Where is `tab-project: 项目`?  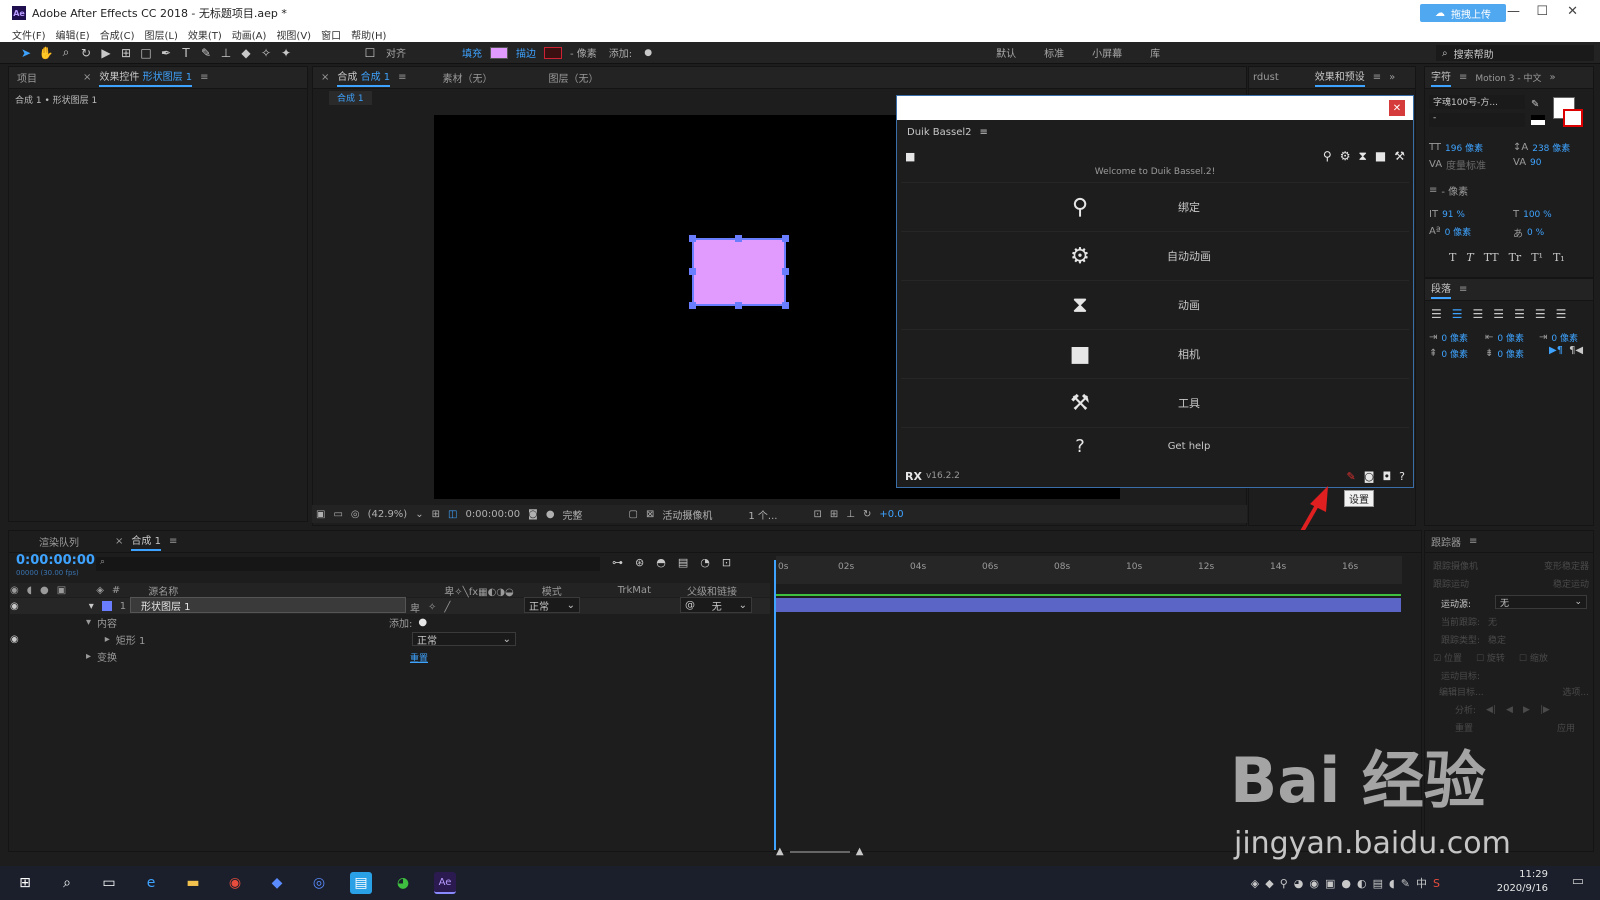
tab-project: 项目 is located at coordinates (27, 77).